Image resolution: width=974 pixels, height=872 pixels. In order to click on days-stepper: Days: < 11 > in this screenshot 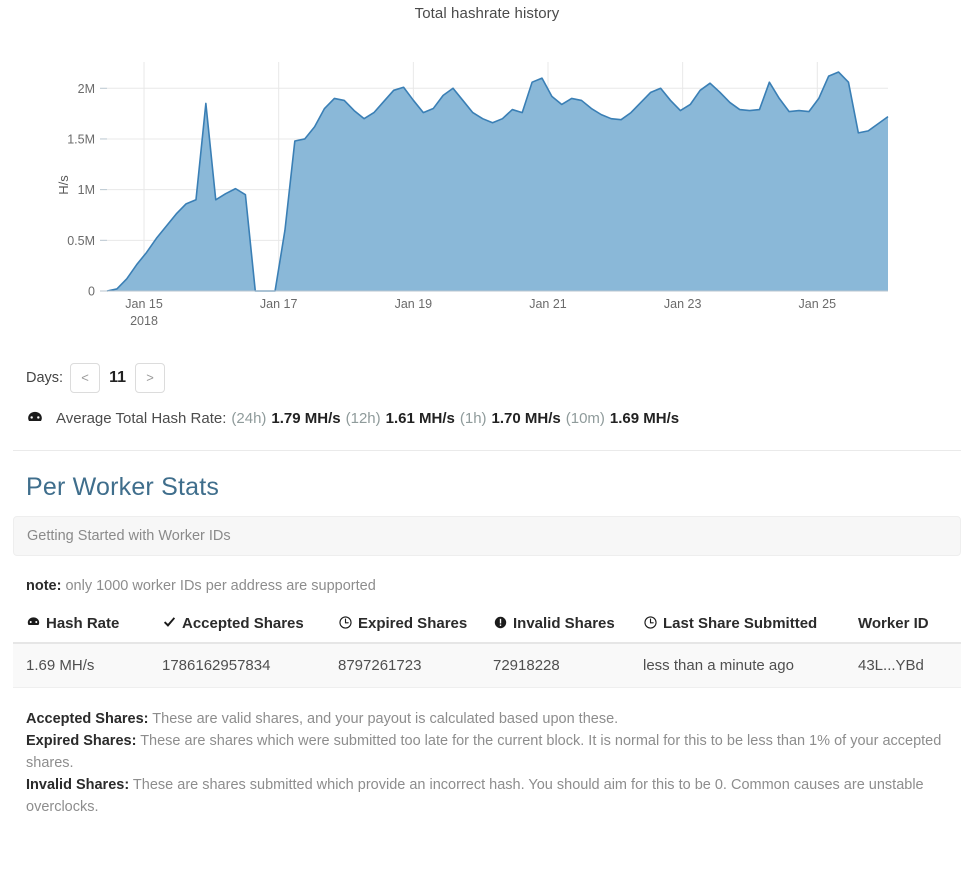, I will do `click(487, 378)`.